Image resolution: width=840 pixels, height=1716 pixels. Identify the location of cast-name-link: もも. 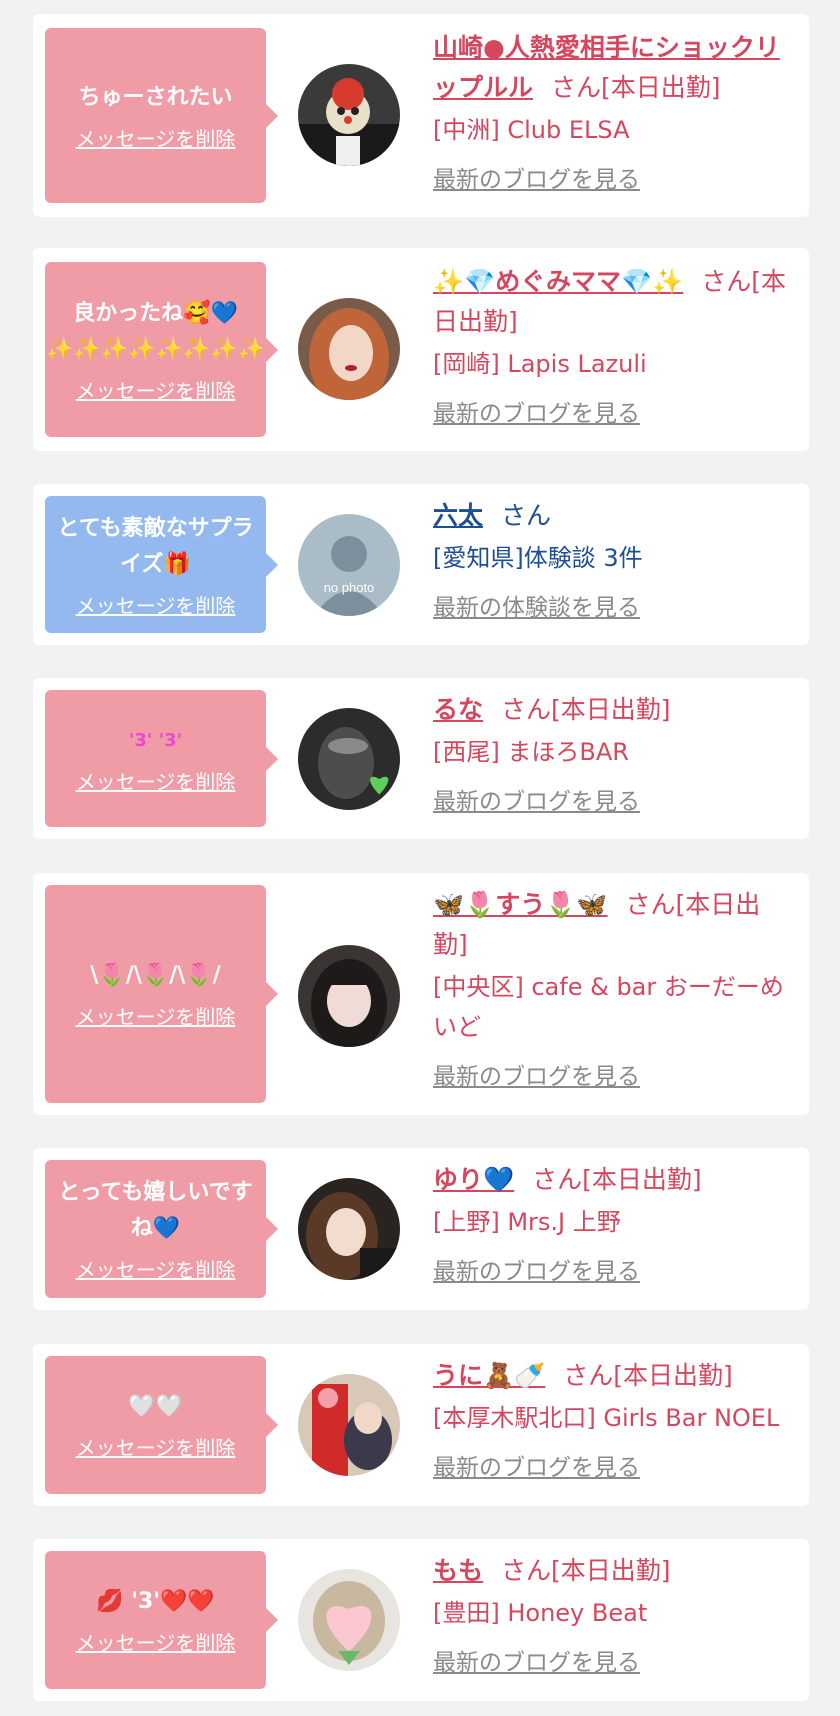
(458, 1570).